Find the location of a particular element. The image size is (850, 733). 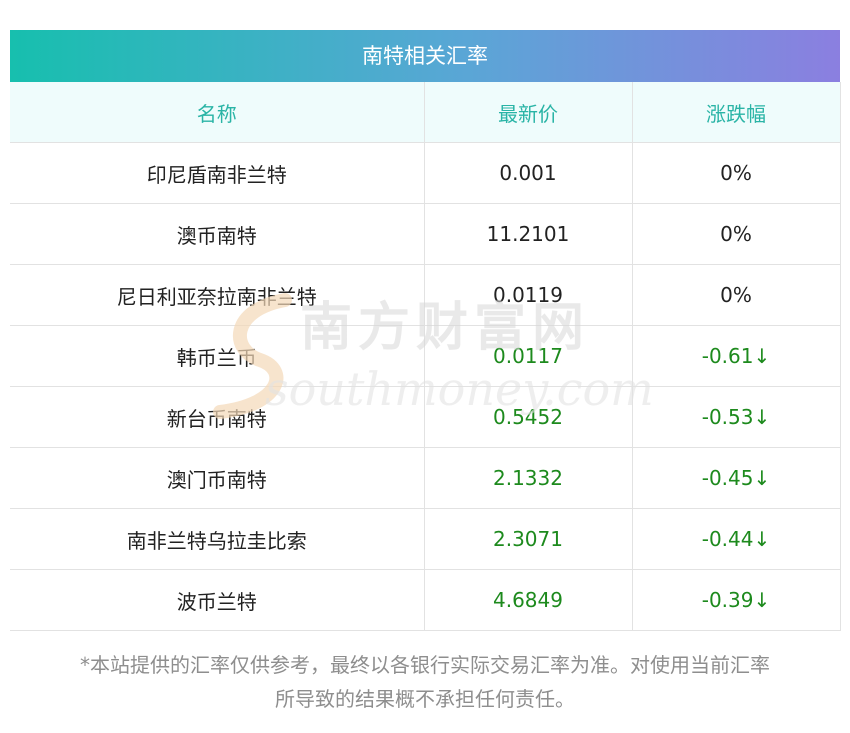

disclaimer-line-2: 所导致的结果概不承担任何责任。 is located at coordinates (425, 699).